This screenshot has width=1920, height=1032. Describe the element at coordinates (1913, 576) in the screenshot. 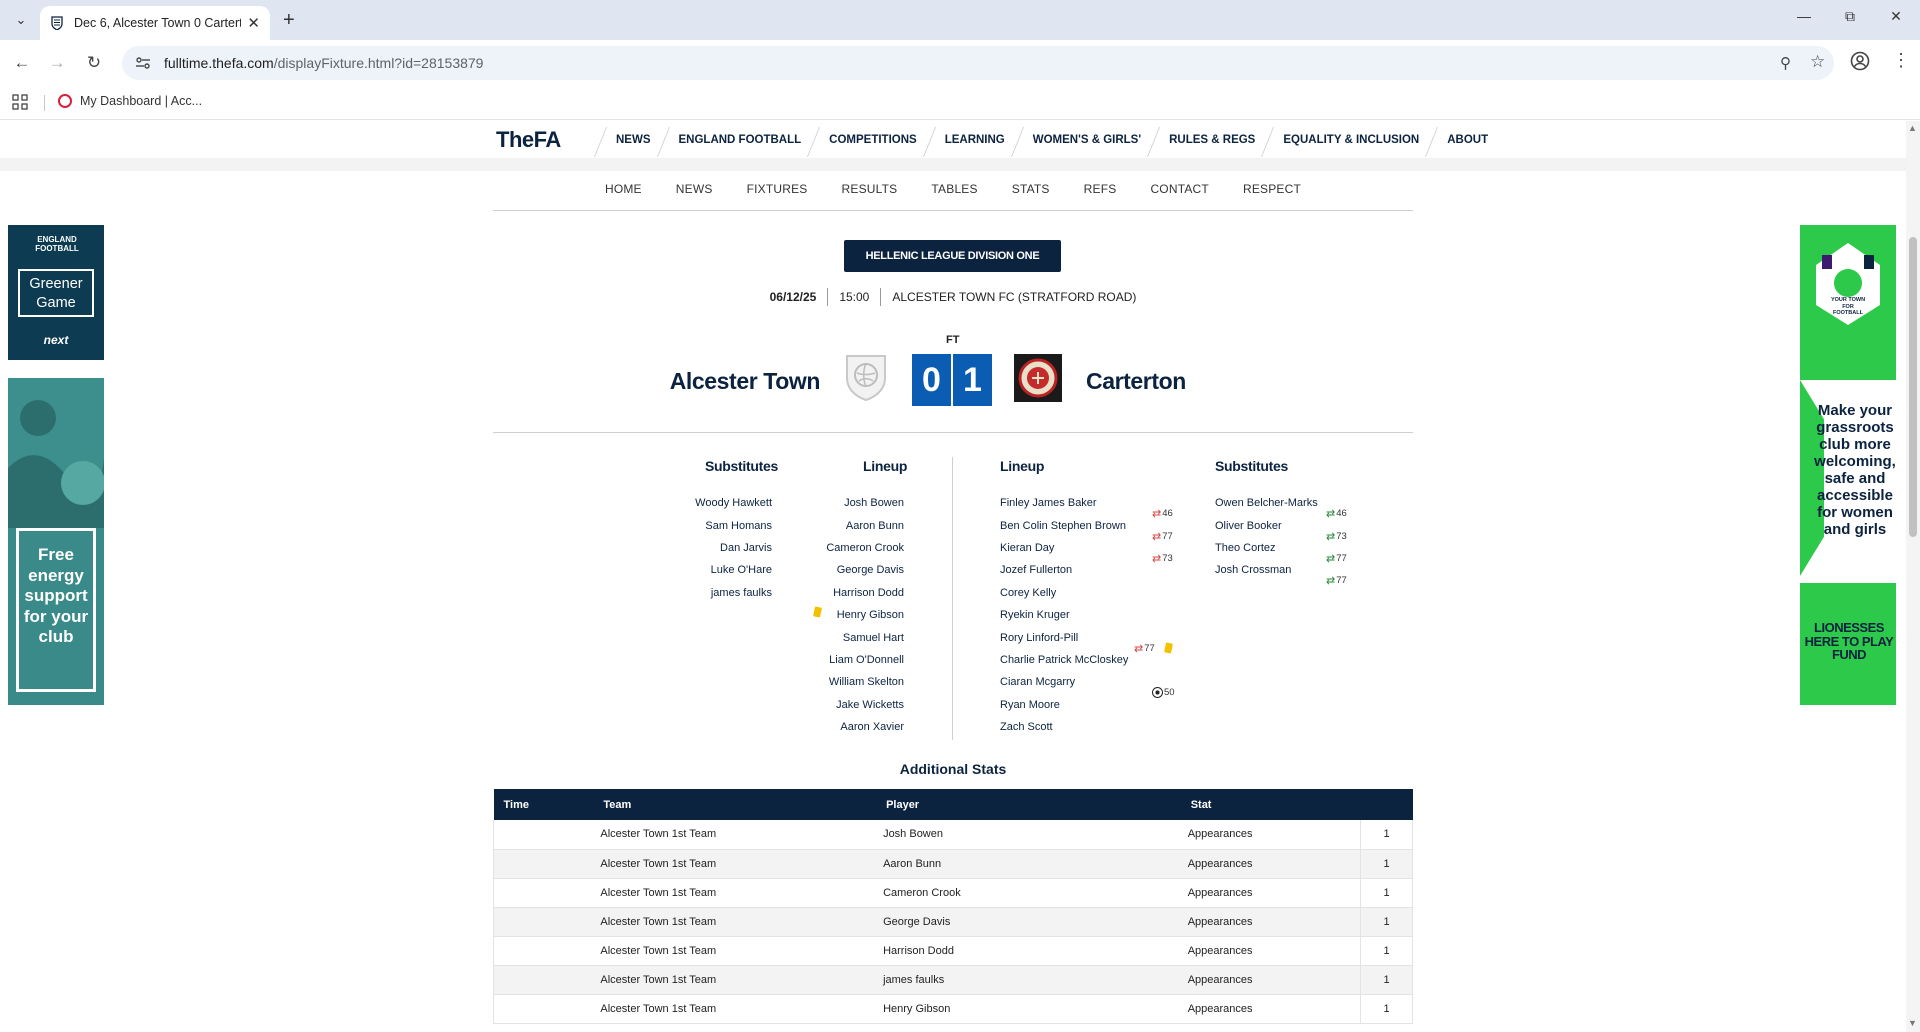

I see `page-scrollbar: ▲ ▼` at that location.